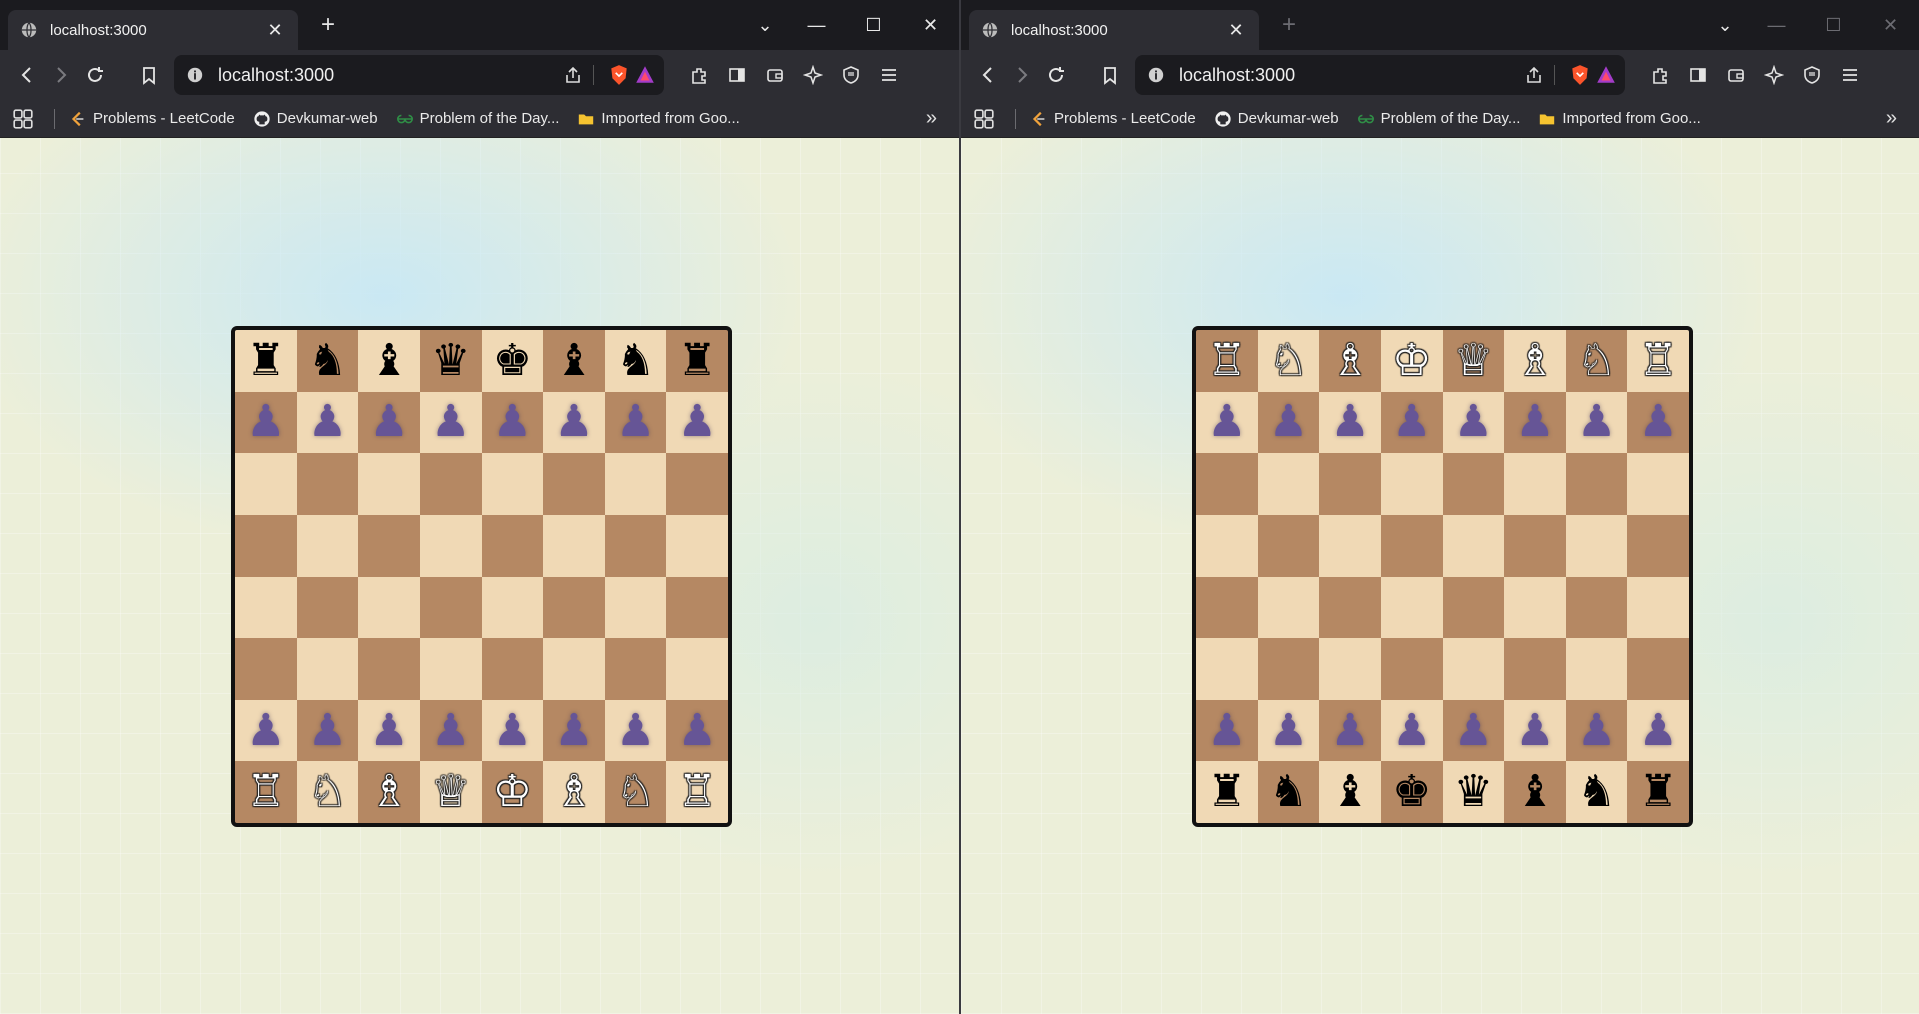  I want to click on more-bookmarks-icon: », so click(1891, 118).